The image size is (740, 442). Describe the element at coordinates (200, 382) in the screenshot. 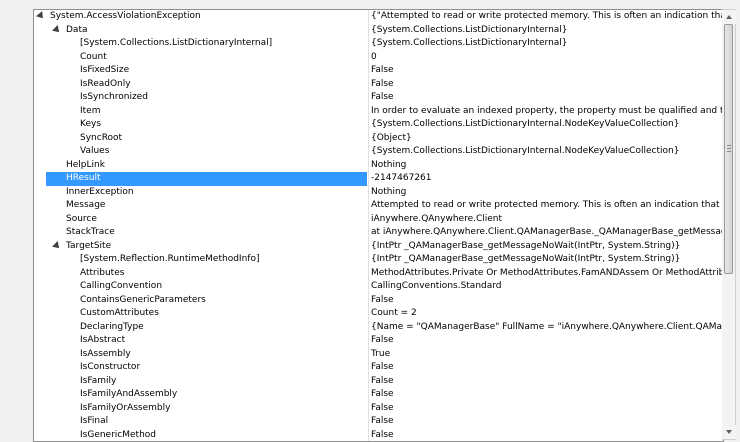

I see `name-cell: IsFamily` at that location.